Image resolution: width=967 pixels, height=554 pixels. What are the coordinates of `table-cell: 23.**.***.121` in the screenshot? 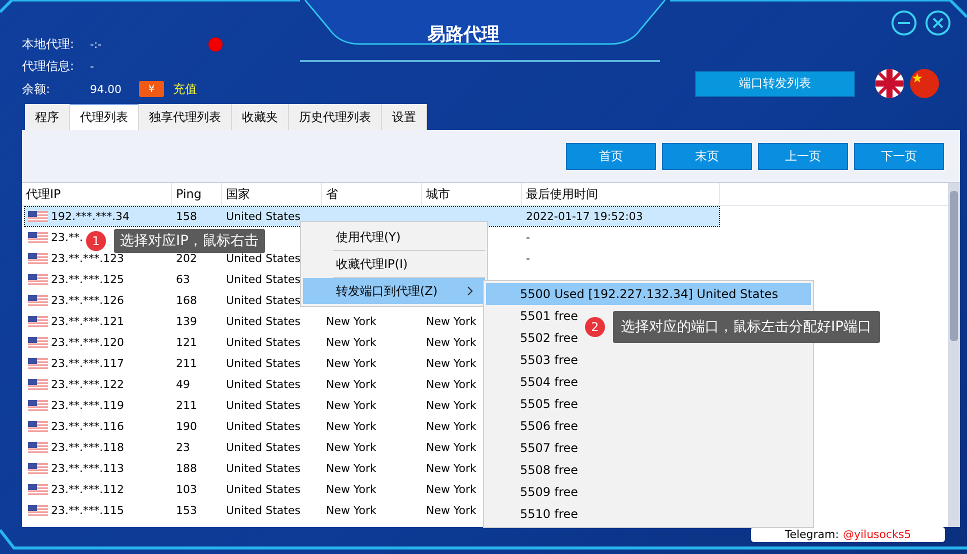 It's located at (87, 321).